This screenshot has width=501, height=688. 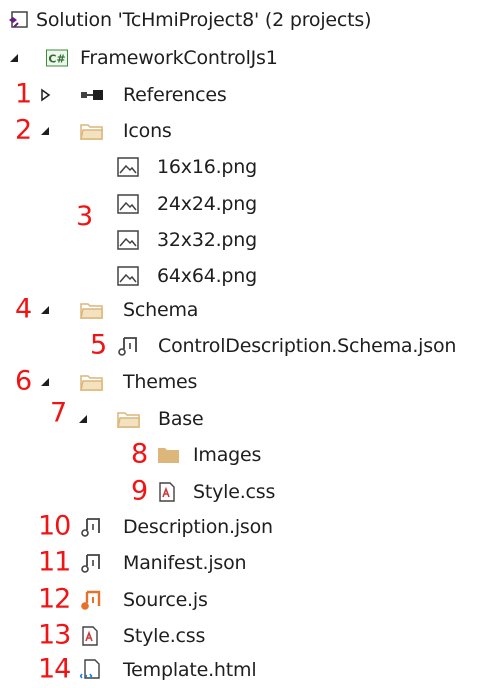 I want to click on base-style-row: 9 Style.css, so click(x=250, y=492).